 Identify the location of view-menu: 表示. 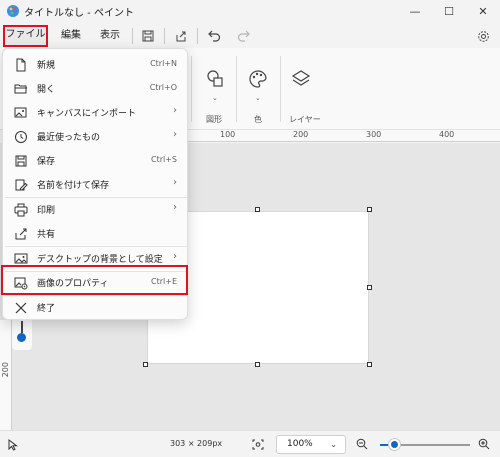
(110, 36).